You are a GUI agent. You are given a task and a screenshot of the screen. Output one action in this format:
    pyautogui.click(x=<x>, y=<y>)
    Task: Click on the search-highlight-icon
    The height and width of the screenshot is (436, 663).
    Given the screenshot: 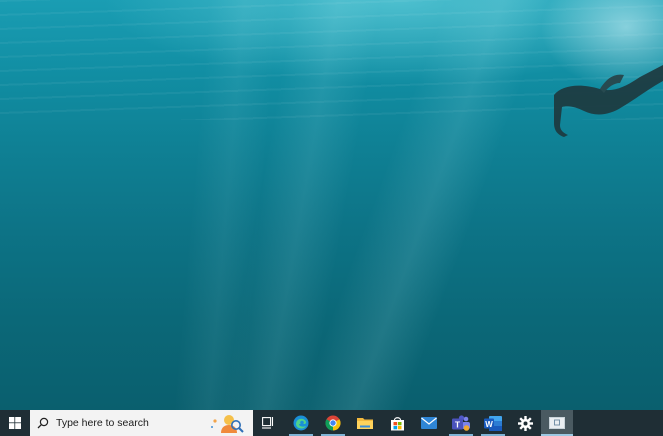 What is the action you would take?
    pyautogui.click(x=227, y=423)
    